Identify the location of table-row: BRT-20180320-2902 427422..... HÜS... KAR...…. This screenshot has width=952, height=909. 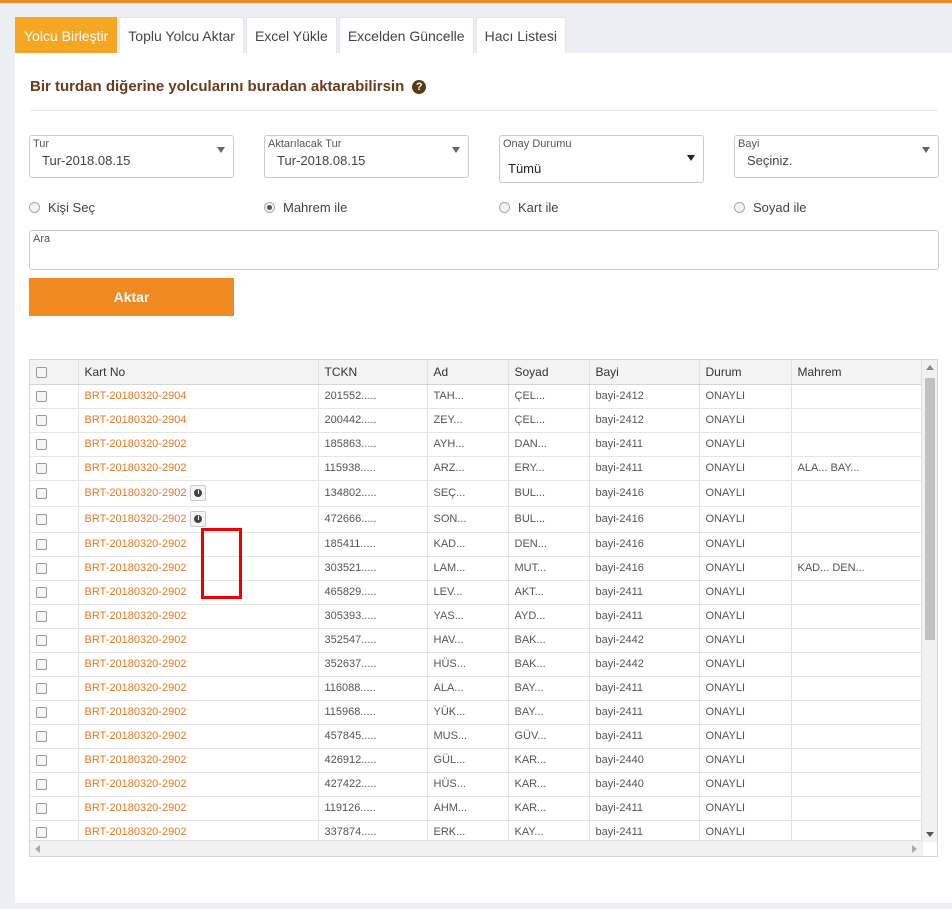
(476, 784).